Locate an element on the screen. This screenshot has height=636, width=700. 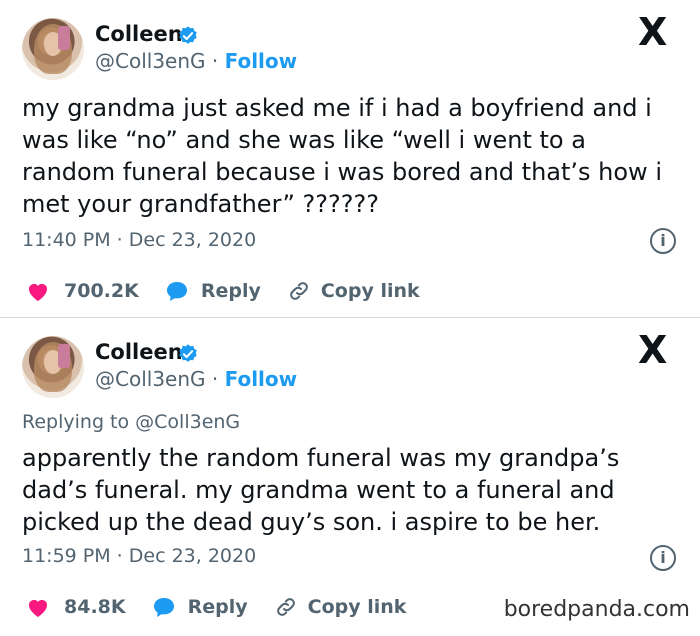
timestamp: 11:40 PM · Dec 23, 2020 is located at coordinates (139, 240).